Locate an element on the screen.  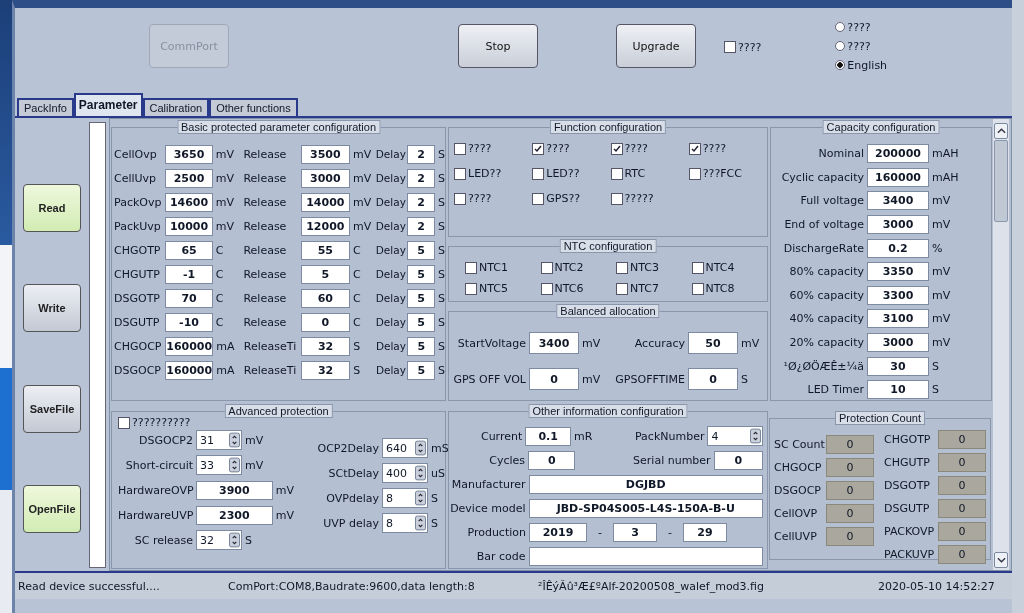
value-field: 2300 is located at coordinates (234, 515).